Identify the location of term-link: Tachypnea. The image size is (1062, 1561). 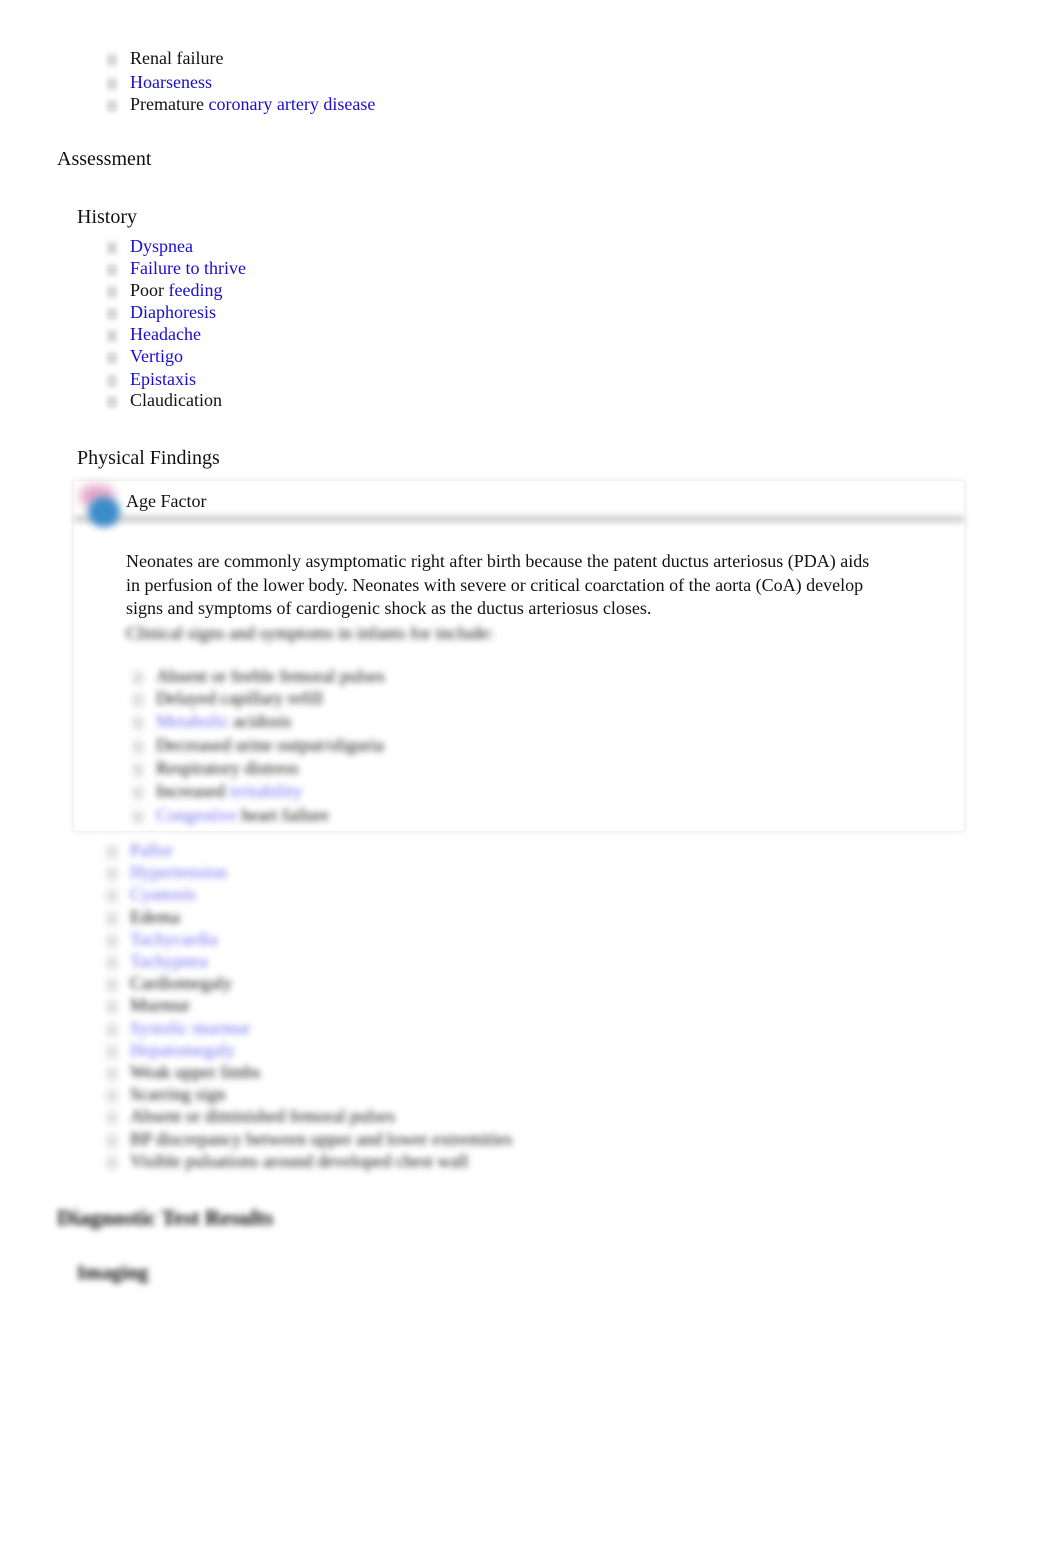
(169, 961).